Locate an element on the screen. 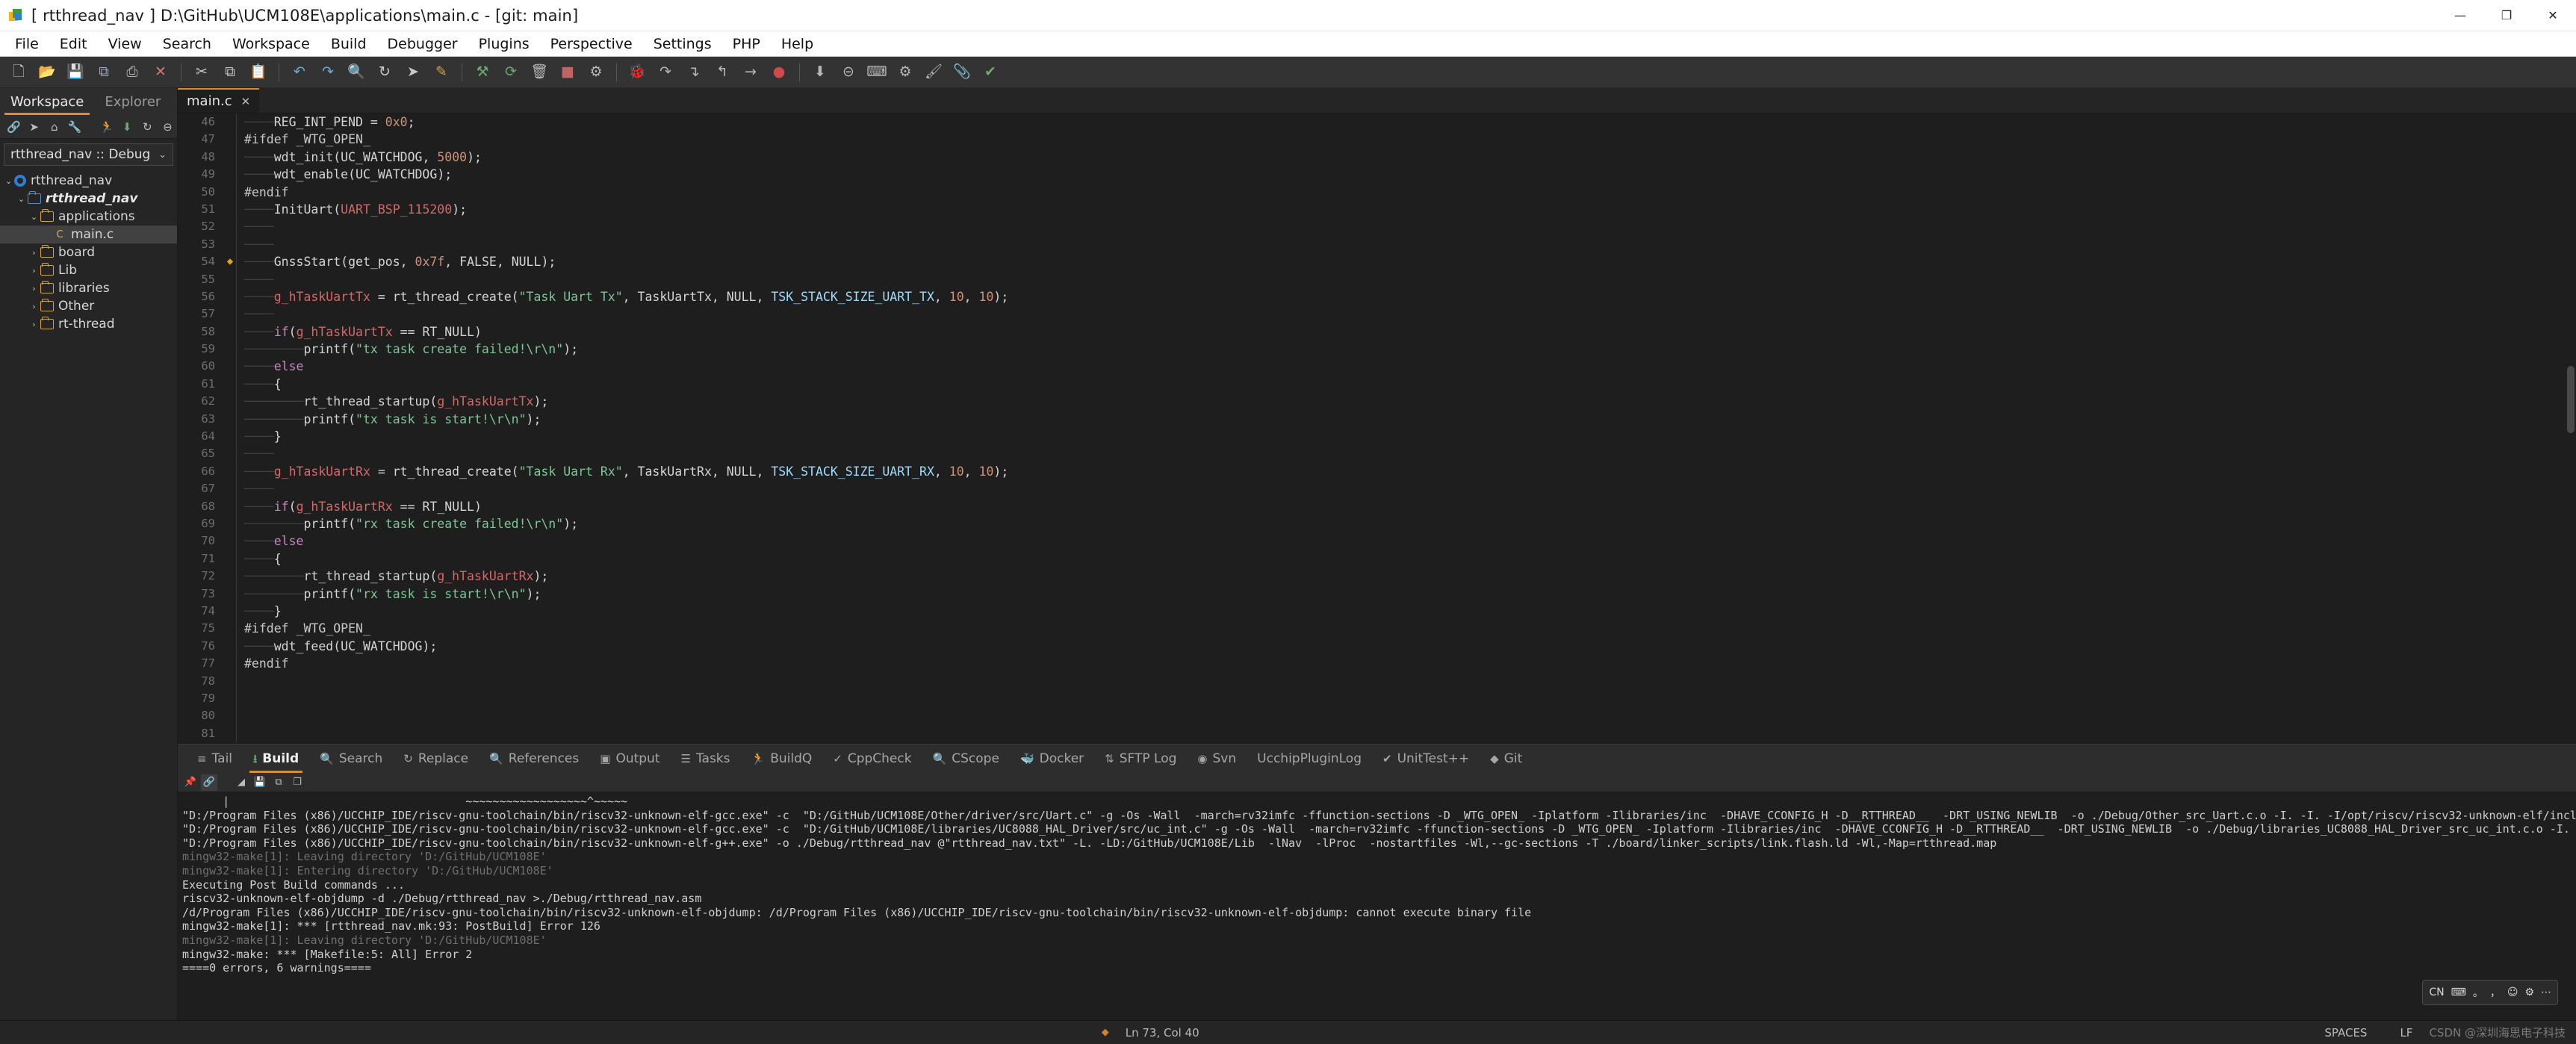  run-icon: 🏃 is located at coordinates (107, 127).